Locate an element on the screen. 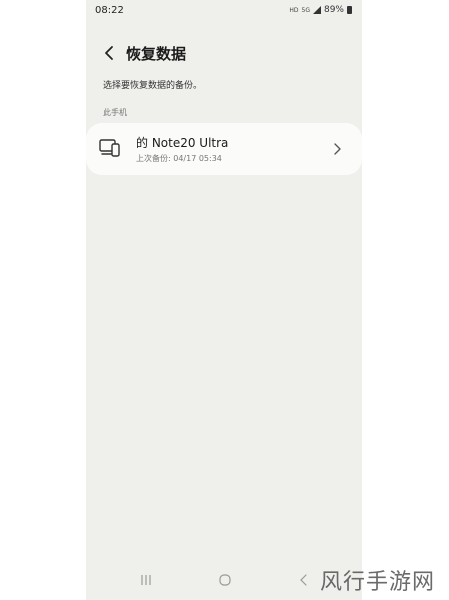 The width and height of the screenshot is (449, 600). home-icon is located at coordinates (225, 580).